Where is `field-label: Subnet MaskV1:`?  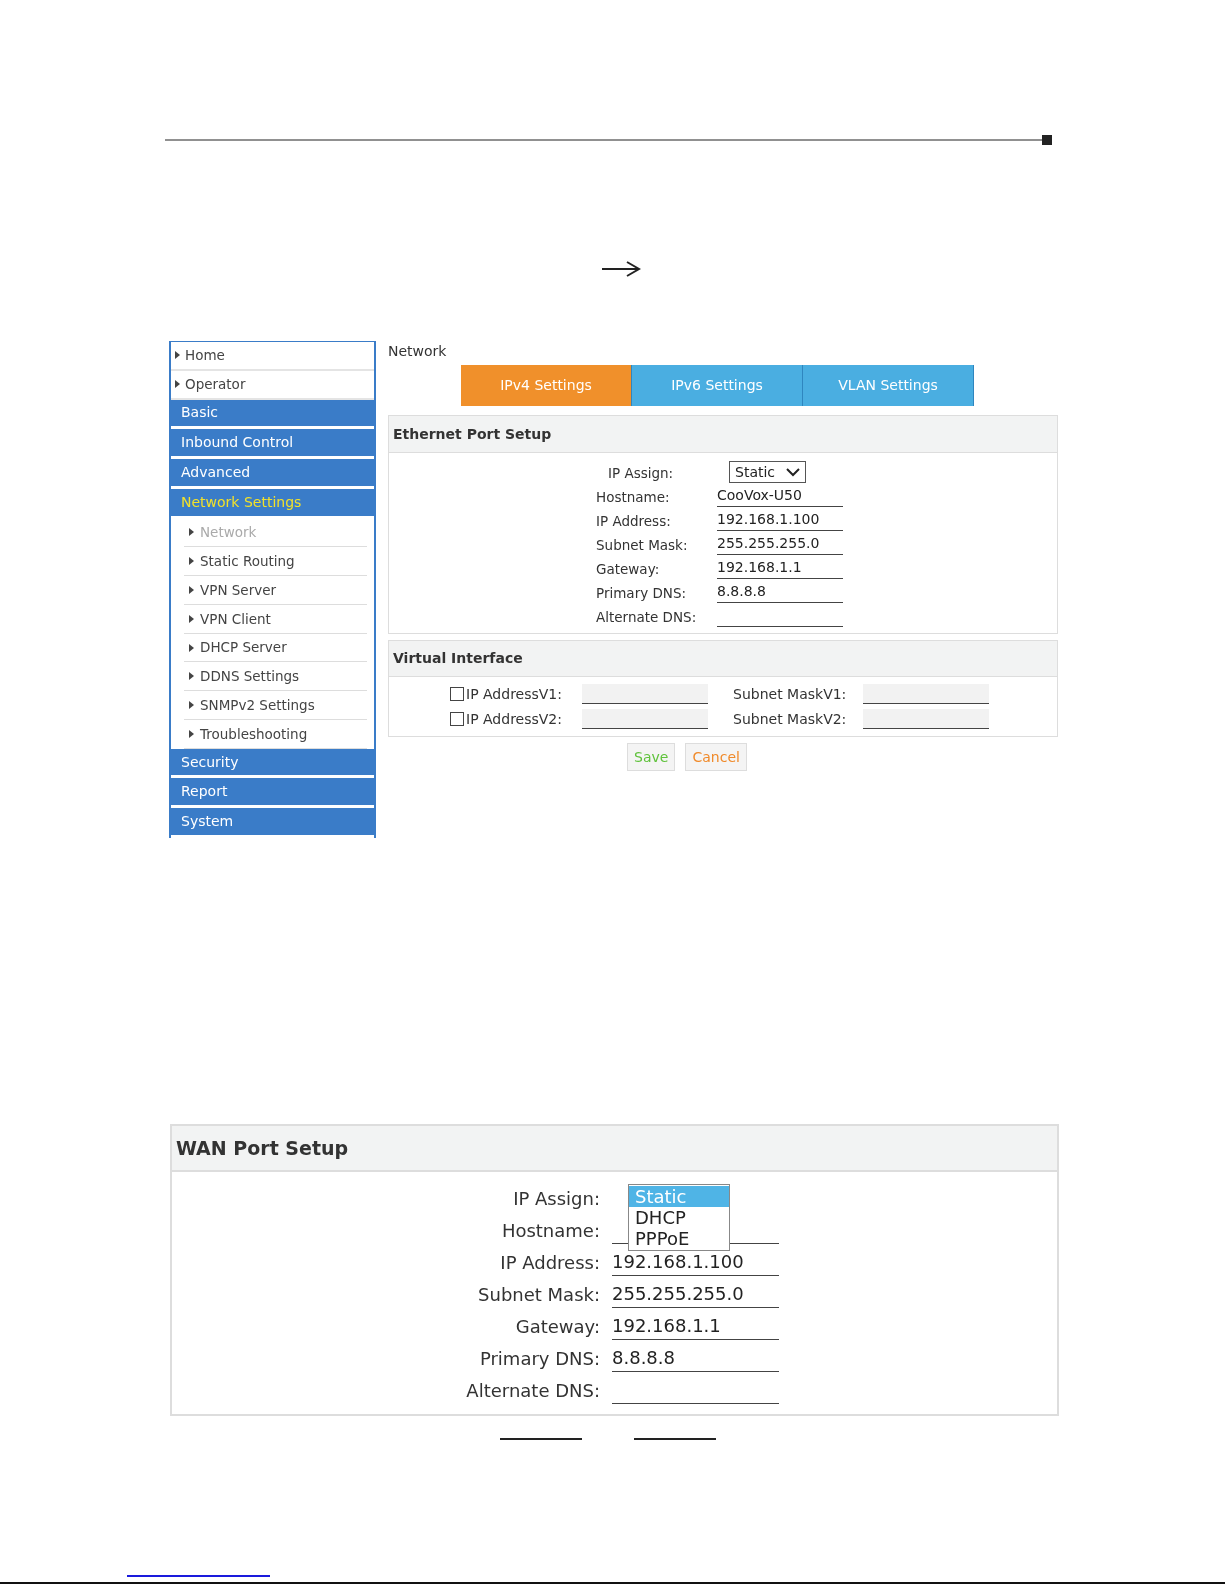
field-label: Subnet MaskV1: is located at coordinates (790, 694).